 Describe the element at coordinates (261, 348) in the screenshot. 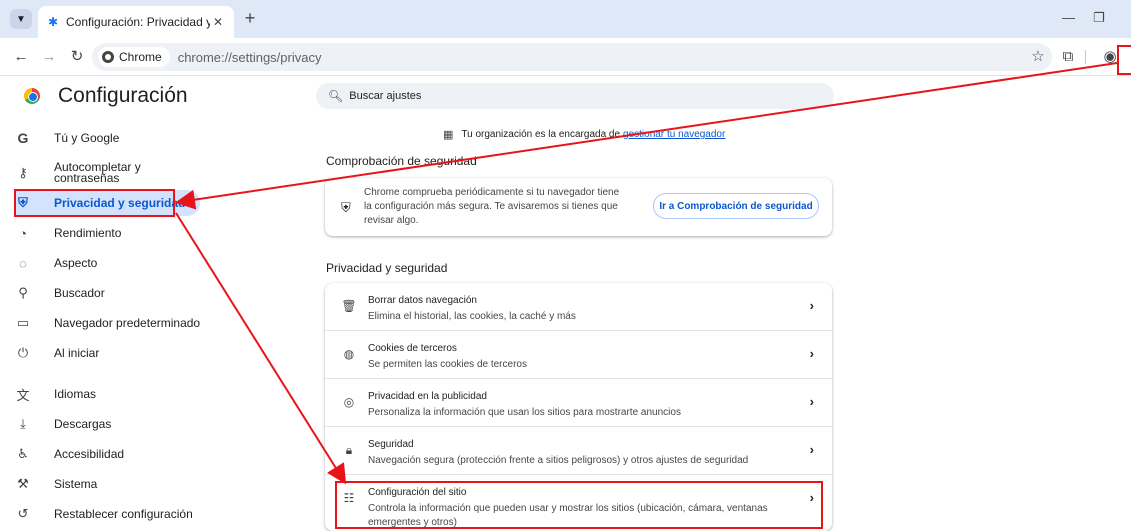

I see `annotation-arrow-to-site-settings` at that location.